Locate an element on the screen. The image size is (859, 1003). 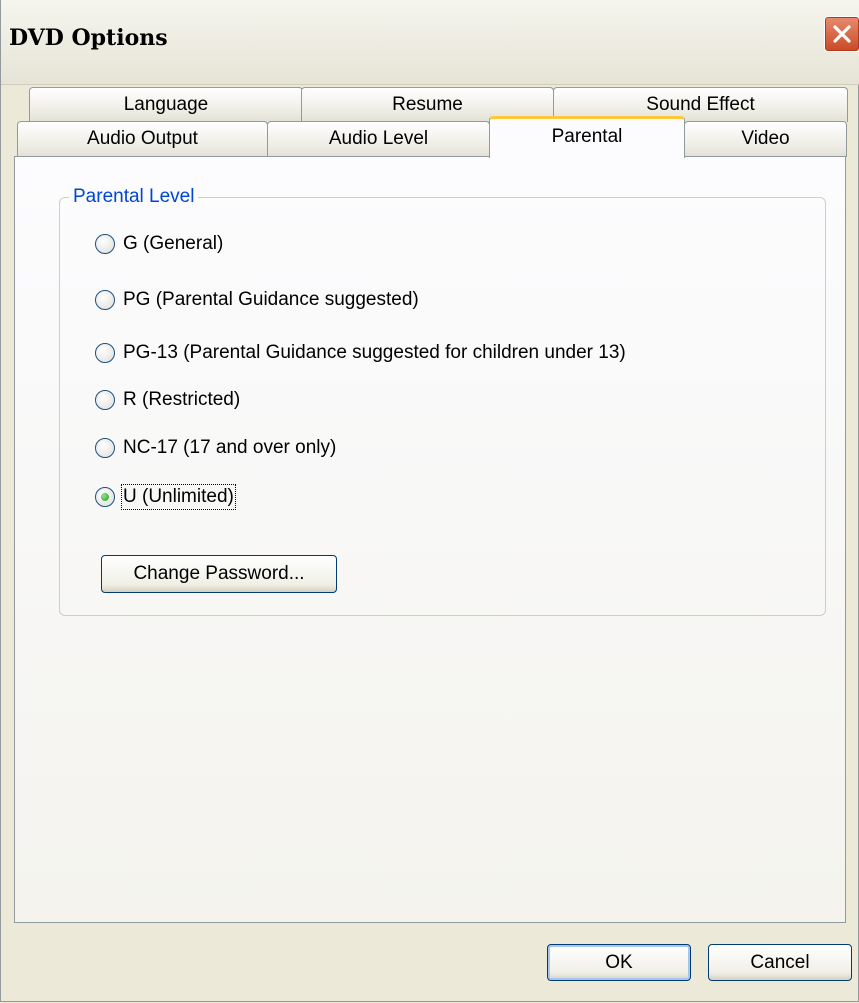
tab-label: Audio Output is located at coordinates (142, 138).